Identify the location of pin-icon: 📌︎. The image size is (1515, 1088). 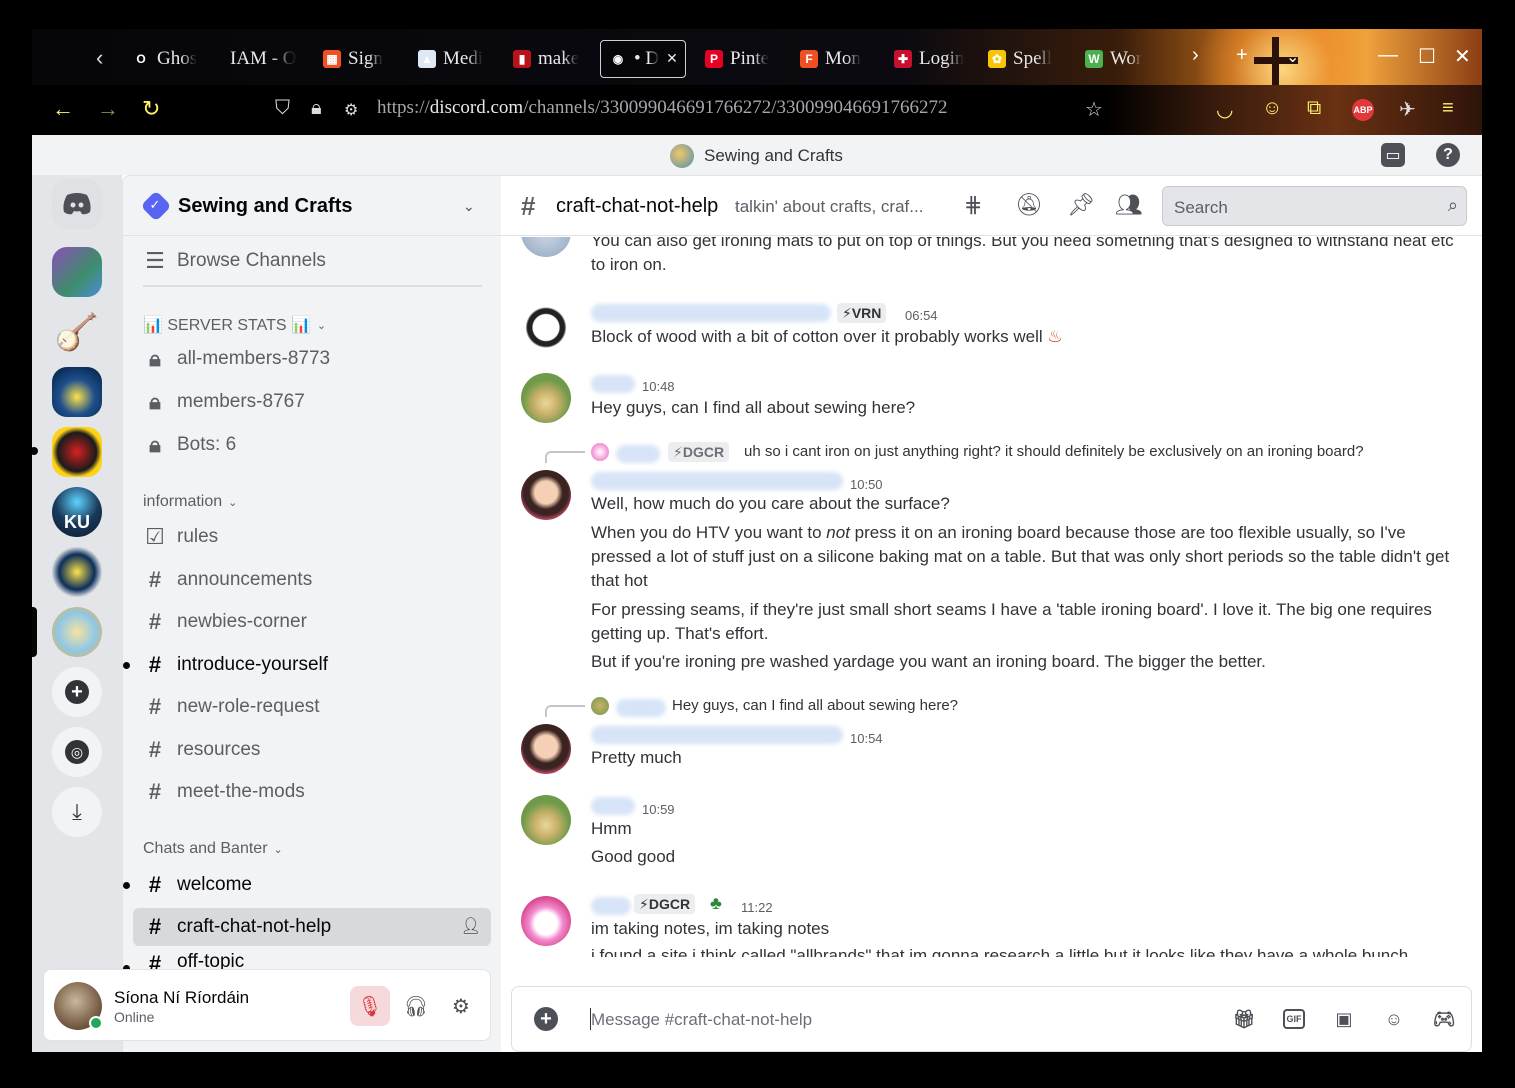
(1081, 205).